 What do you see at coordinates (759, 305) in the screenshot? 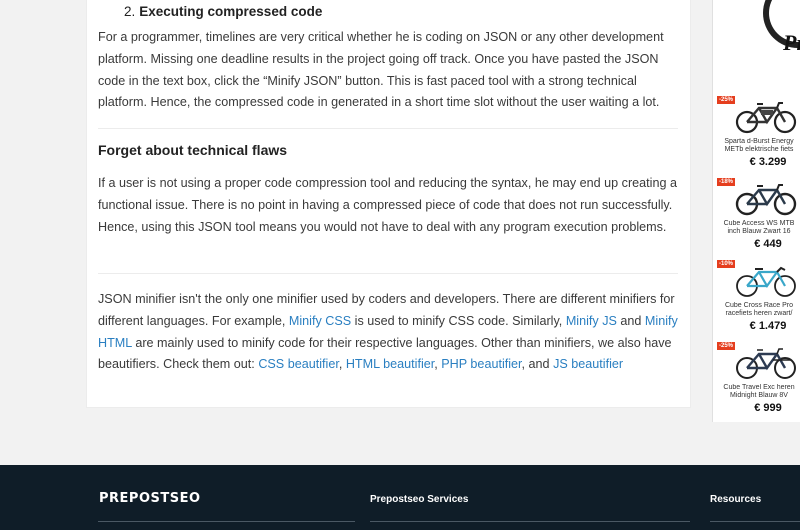
I see `product-name-line: Cube Cross Race Pro` at bounding box center [759, 305].